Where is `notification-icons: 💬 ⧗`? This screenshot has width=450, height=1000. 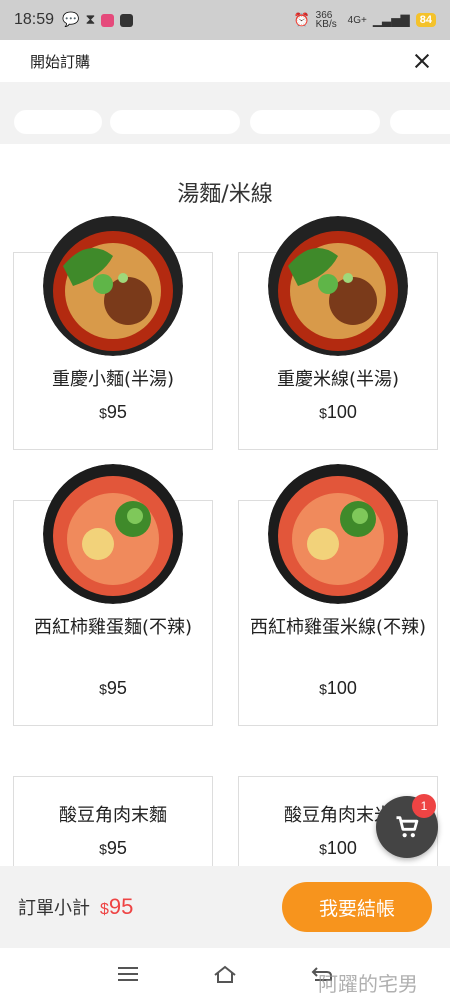
notification-icons: 💬 ⧗ is located at coordinates (98, 20).